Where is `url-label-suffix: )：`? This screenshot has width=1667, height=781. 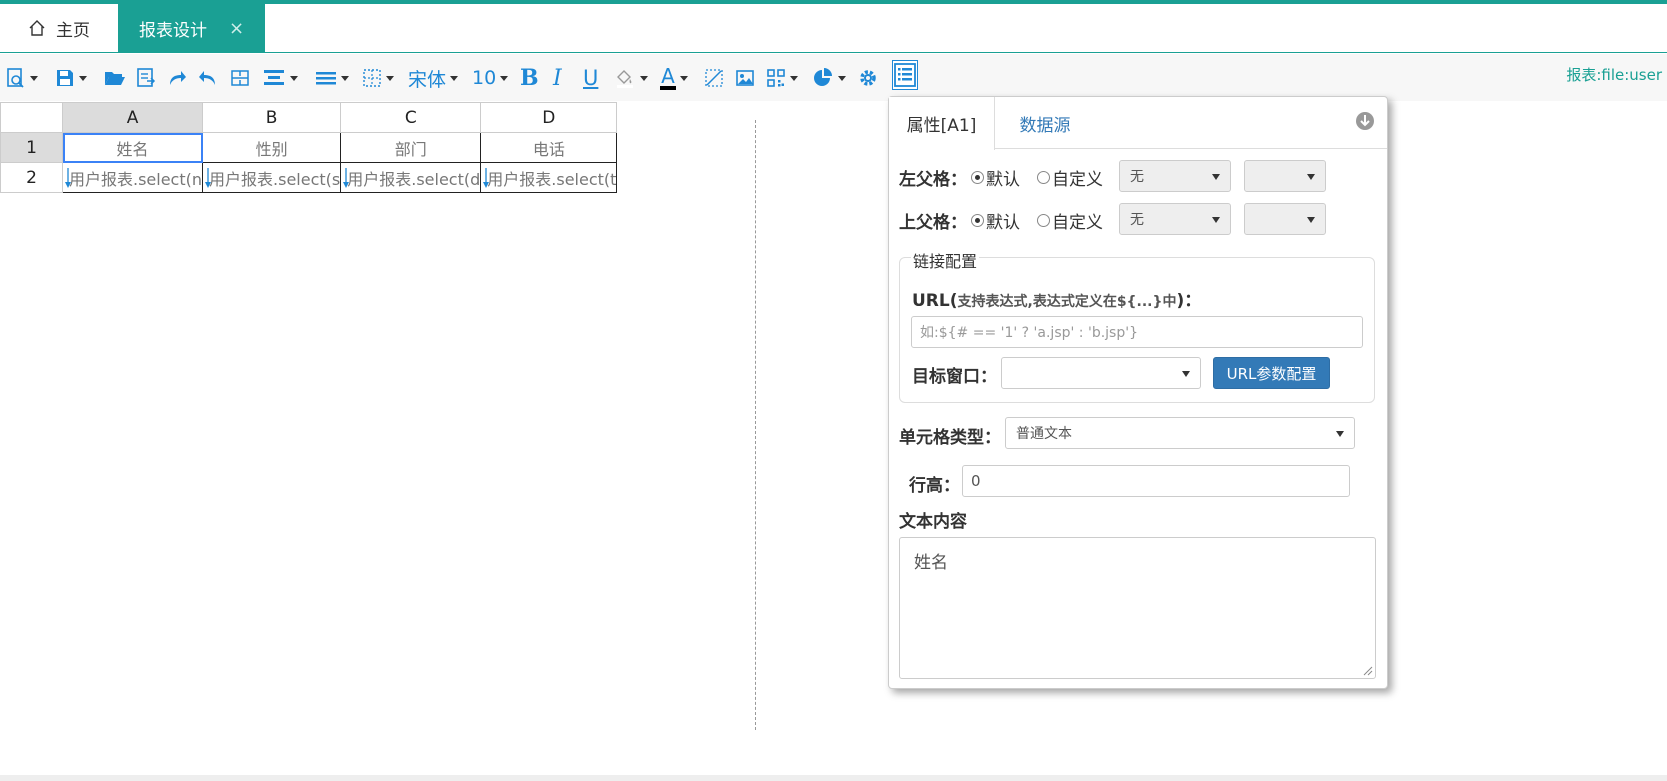
url-label-suffix: )： is located at coordinates (1189, 301).